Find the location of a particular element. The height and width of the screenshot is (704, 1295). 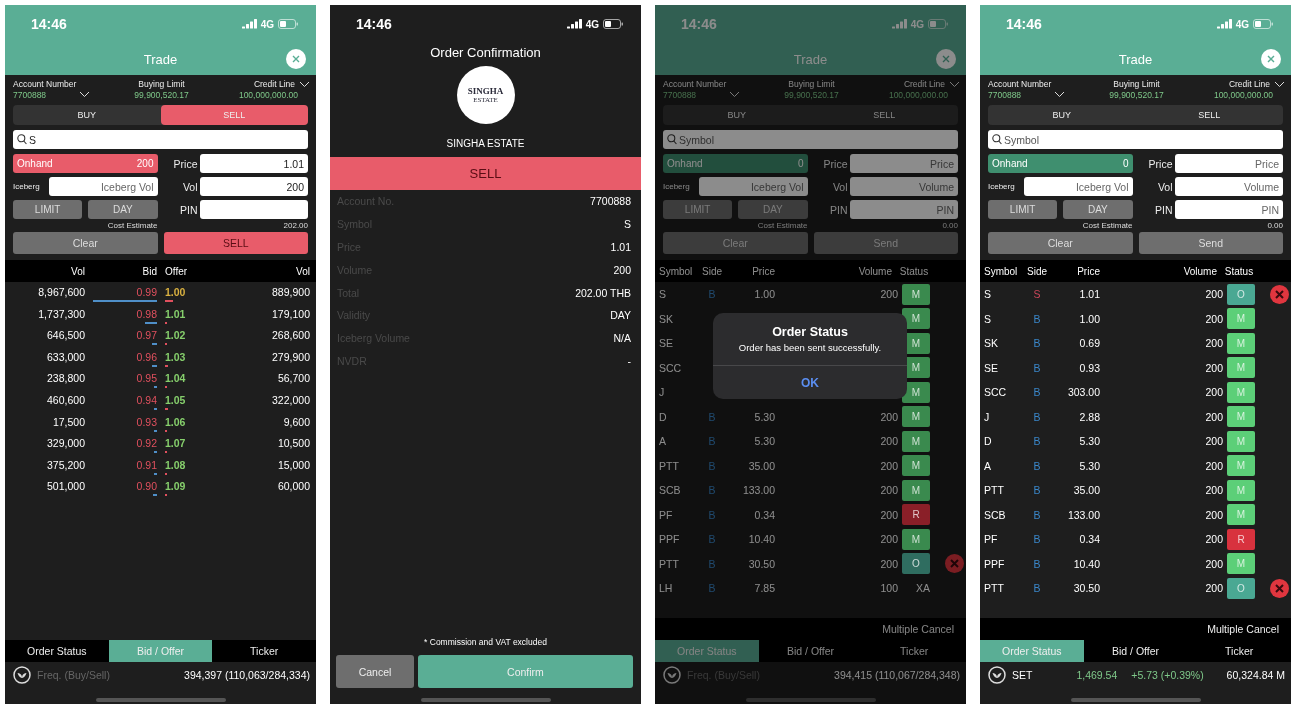

screen-title: Trade is located at coordinates (160, 59).